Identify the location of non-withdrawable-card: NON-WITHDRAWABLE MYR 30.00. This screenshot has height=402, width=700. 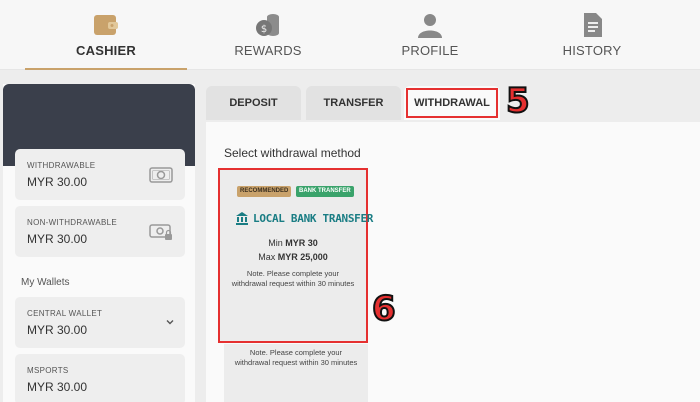
(100, 231).